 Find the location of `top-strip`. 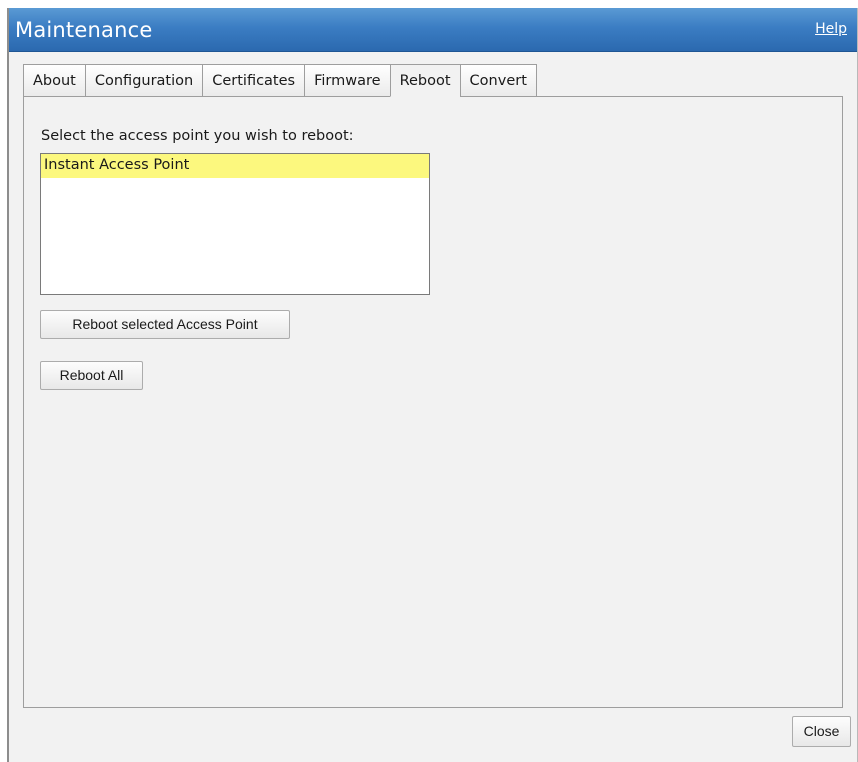

top-strip is located at coordinates (429, 4).